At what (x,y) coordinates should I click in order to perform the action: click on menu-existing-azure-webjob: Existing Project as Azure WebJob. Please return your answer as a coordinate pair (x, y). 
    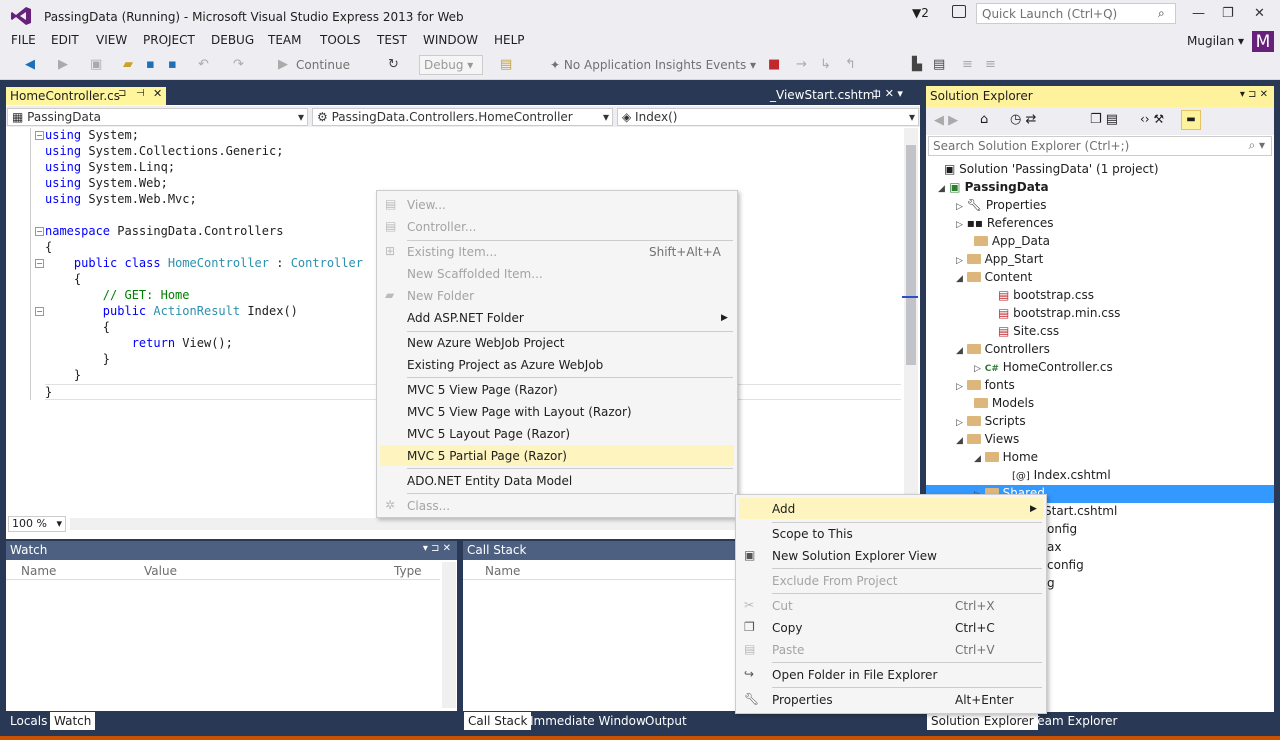
    Looking at the image, I should click on (505, 365).